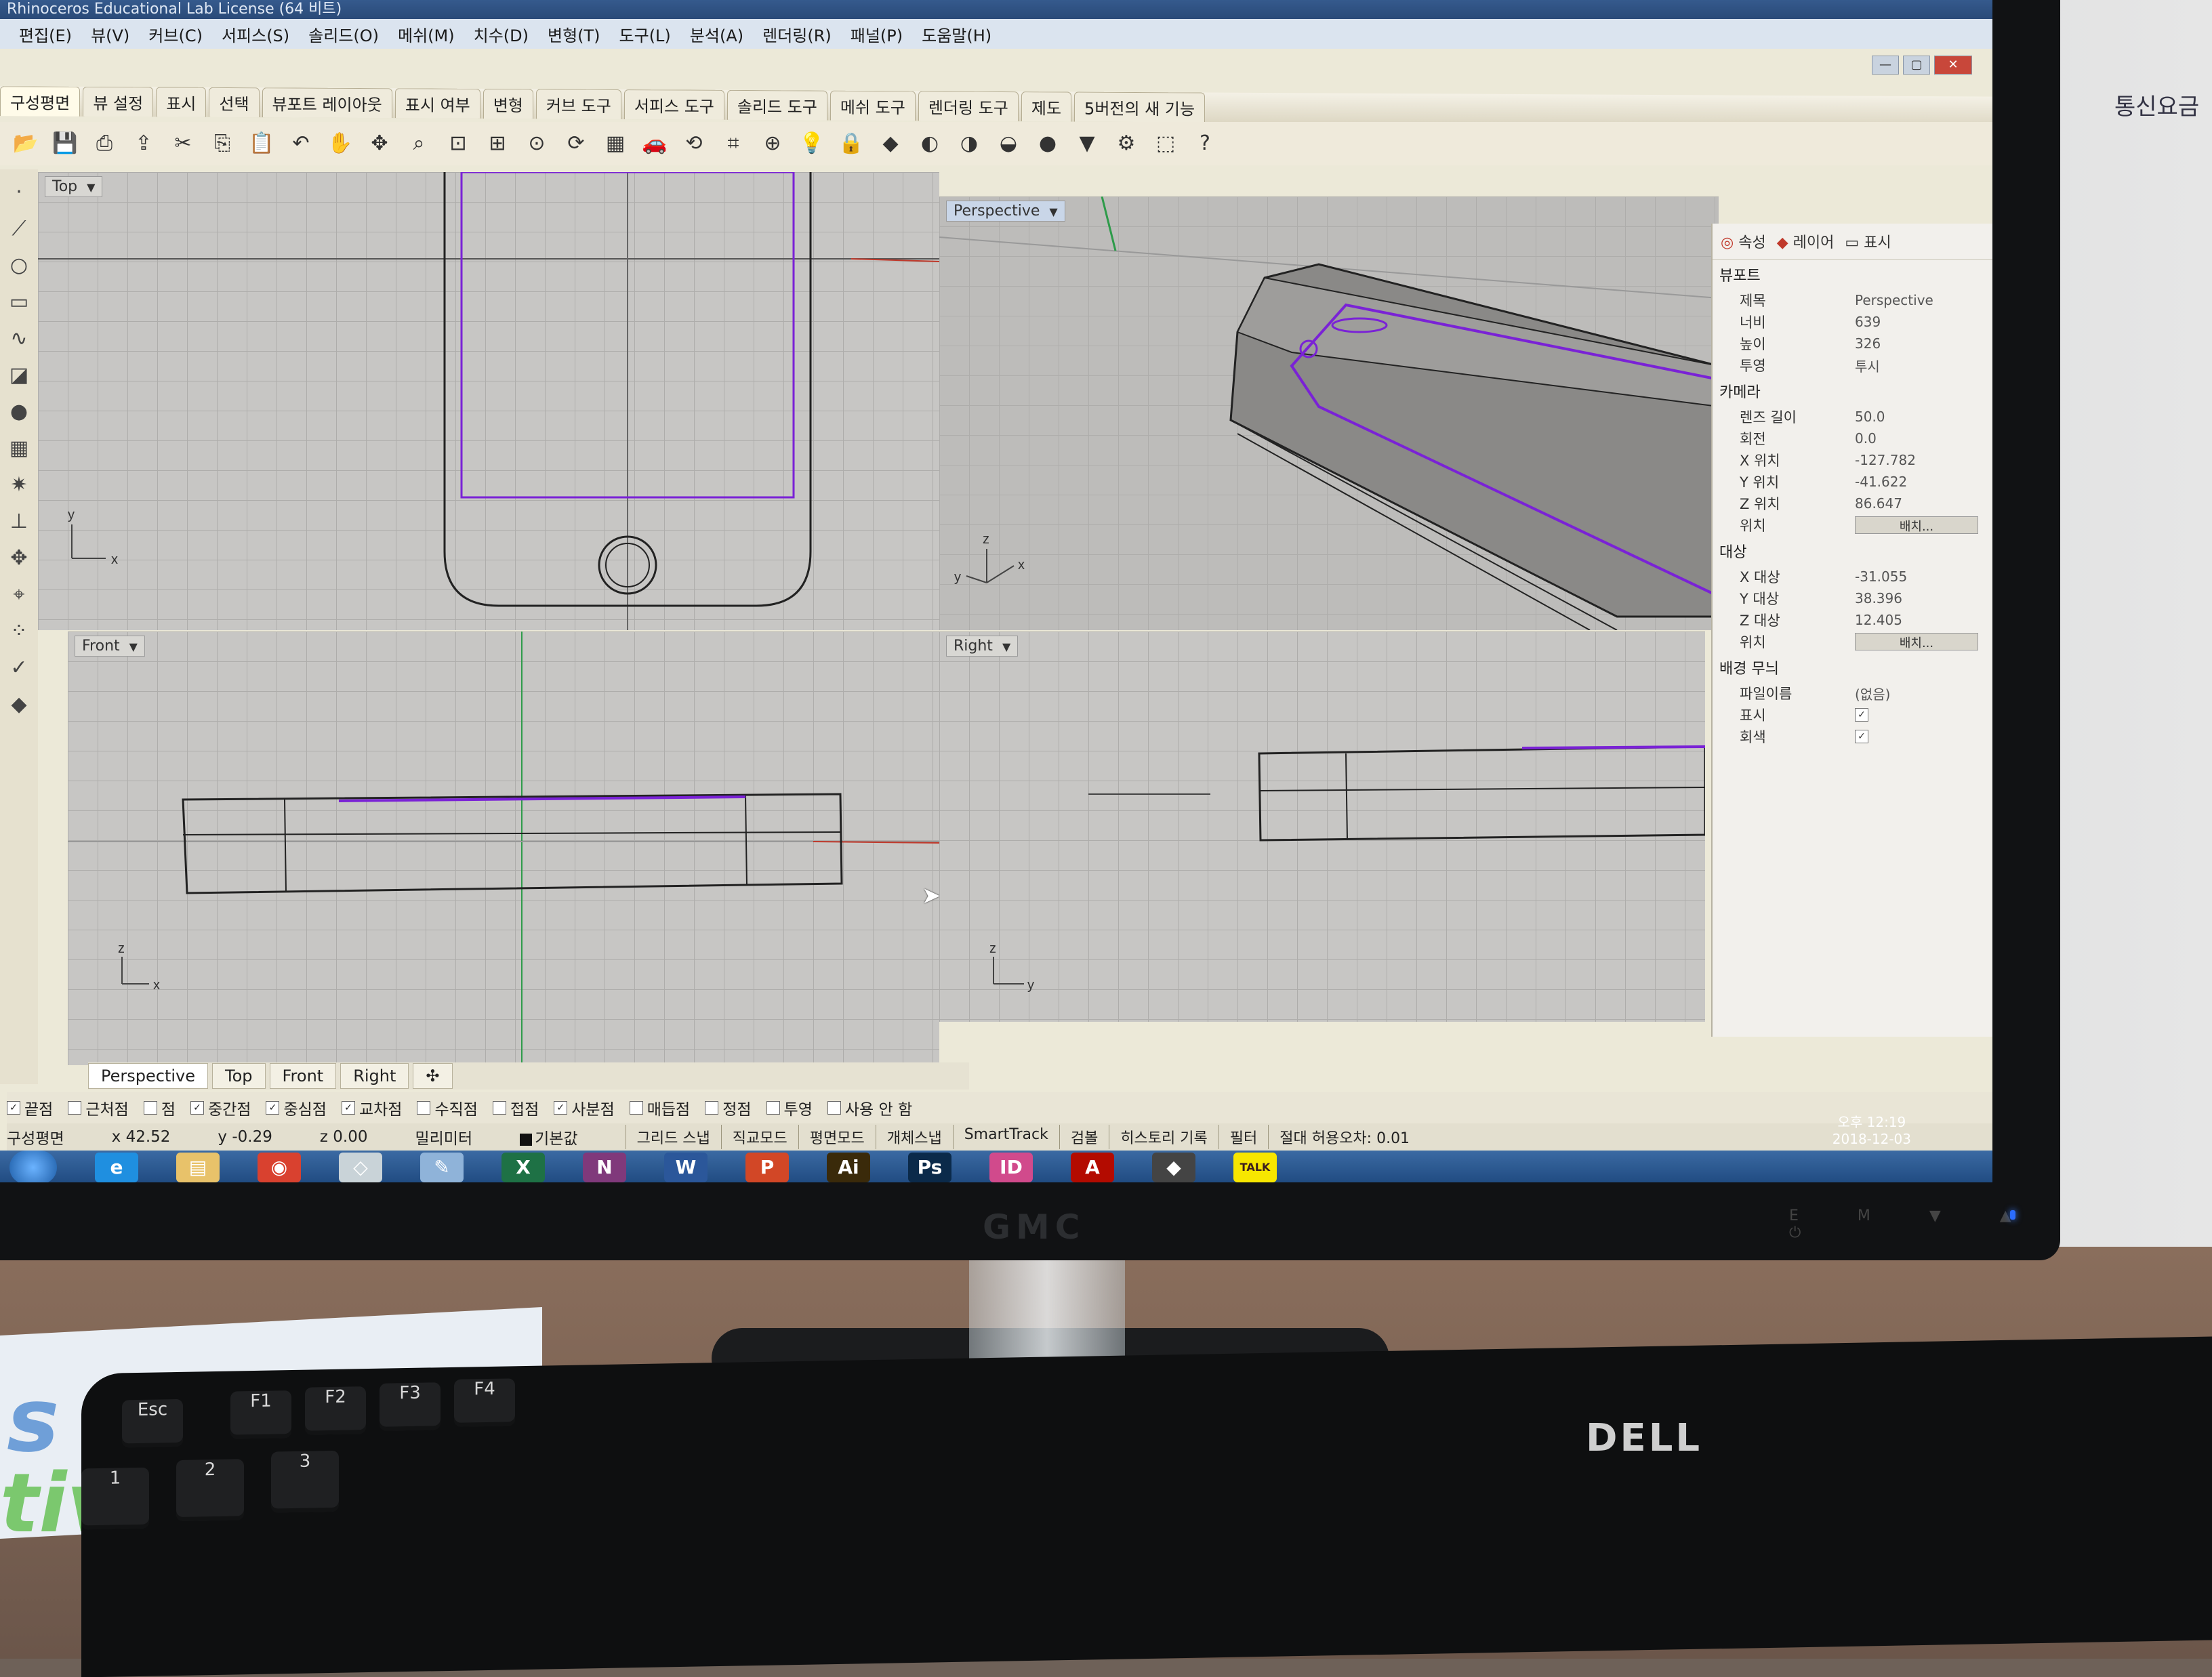 The height and width of the screenshot is (1677, 2212). What do you see at coordinates (143, 143) in the screenshot?
I see `import-icon: ⇪` at bounding box center [143, 143].